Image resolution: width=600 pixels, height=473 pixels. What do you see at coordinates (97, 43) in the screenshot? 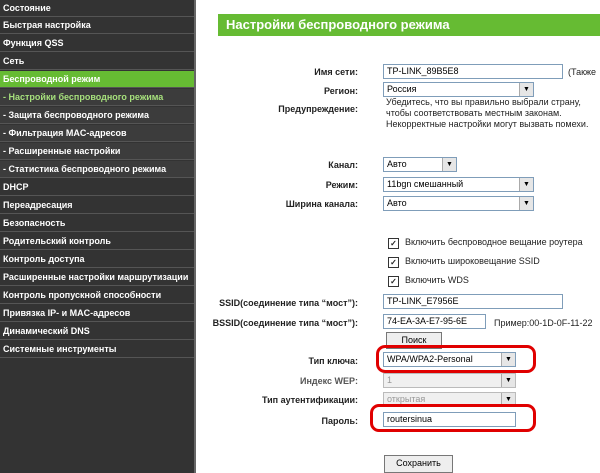
I see `nav-qss: Функция QSS` at bounding box center [97, 43].